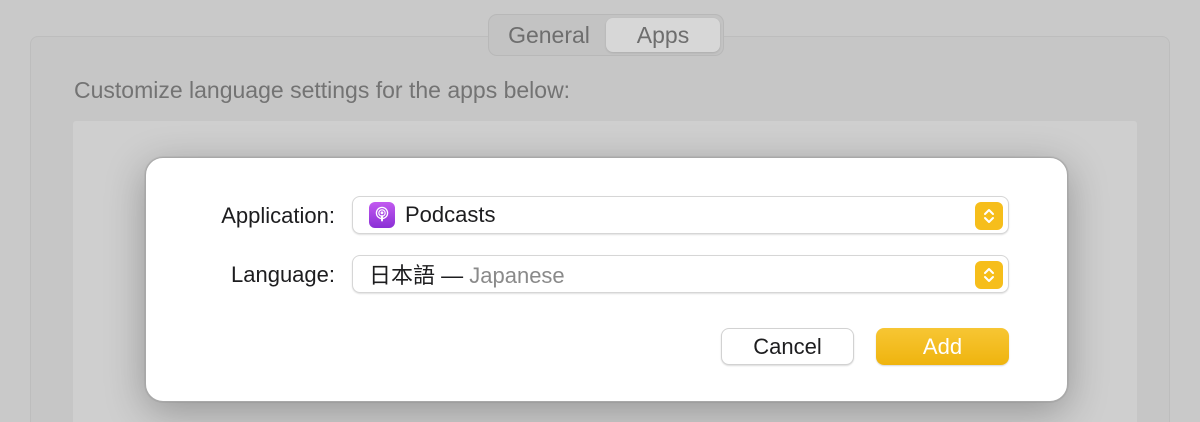 The width and height of the screenshot is (1200, 422). Describe the element at coordinates (382, 215) in the screenshot. I see `podcasts-app-icon` at that location.